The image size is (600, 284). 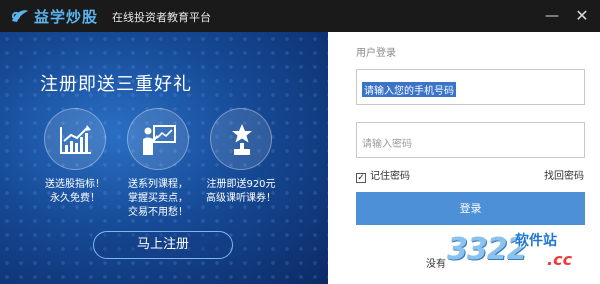 What do you see at coordinates (66, 17) in the screenshot?
I see `brand-name: 益学炒股` at bounding box center [66, 17].